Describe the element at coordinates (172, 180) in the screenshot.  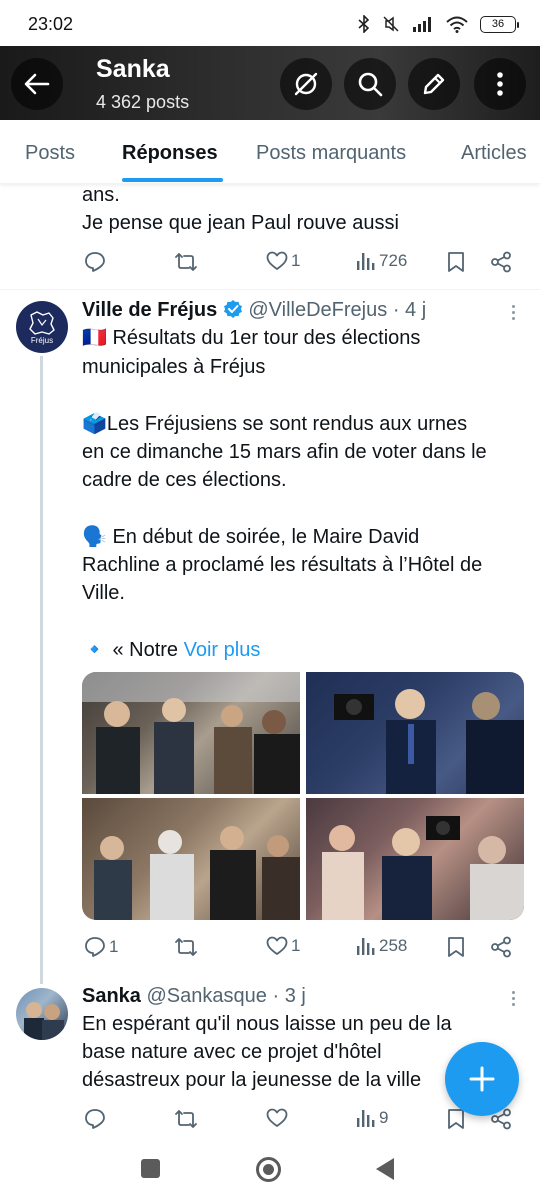
I see `active-tab-indicator` at that location.